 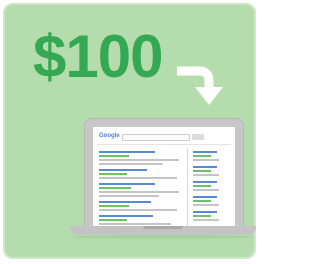 What do you see at coordinates (98, 56) in the screenshot?
I see `price-text: $100` at bounding box center [98, 56].